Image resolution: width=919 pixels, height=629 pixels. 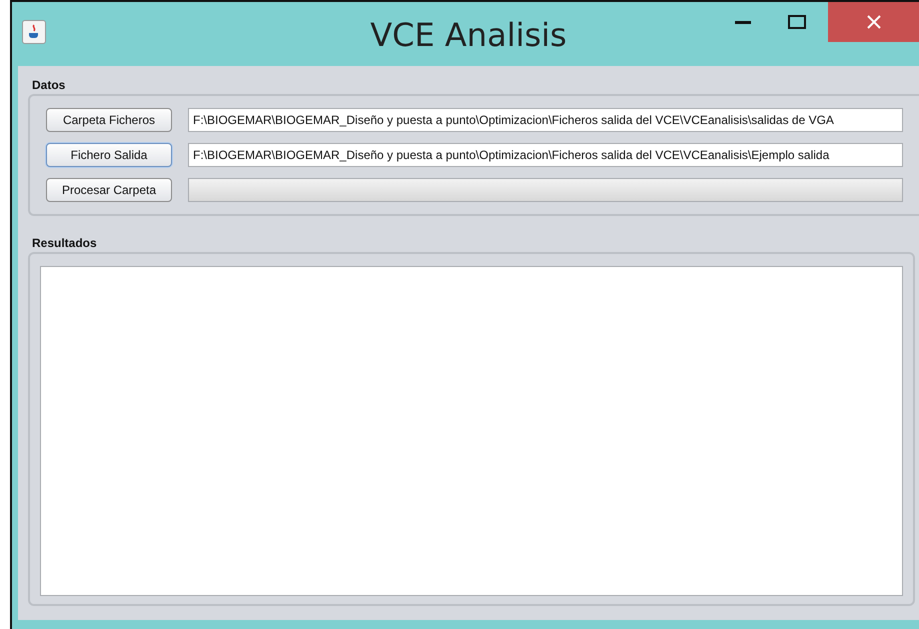 I want to click on path-field: F:\BIOGEMAR\BIOGEMAR_Diseño y puesta a punto\Optimizacion\Ficheros salida del VCE\VCEanalisis\salidas de VGA, so click(x=545, y=120).